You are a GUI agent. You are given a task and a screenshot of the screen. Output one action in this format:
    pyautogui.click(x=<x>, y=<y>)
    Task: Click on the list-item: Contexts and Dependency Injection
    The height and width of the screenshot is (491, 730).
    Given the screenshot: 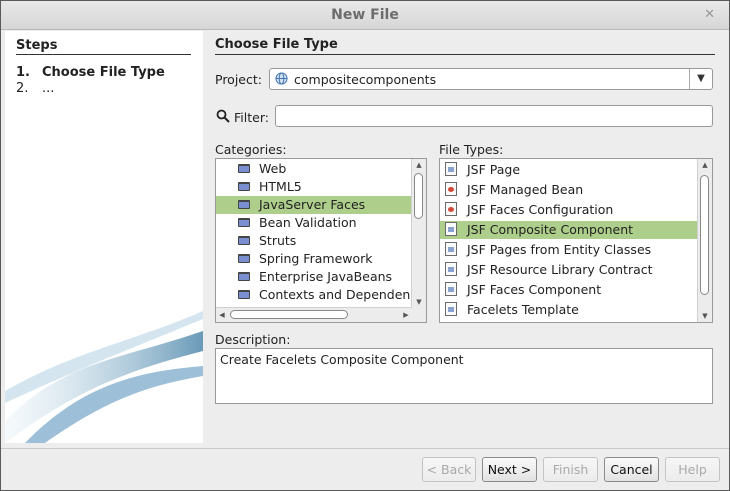 What is the action you would take?
    pyautogui.click(x=321, y=295)
    